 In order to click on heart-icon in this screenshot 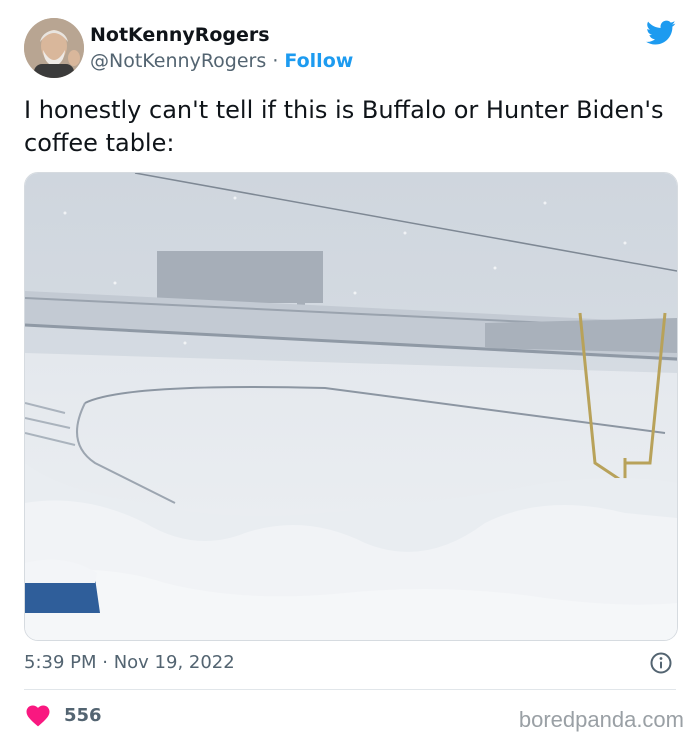, I will do `click(38, 716)`.